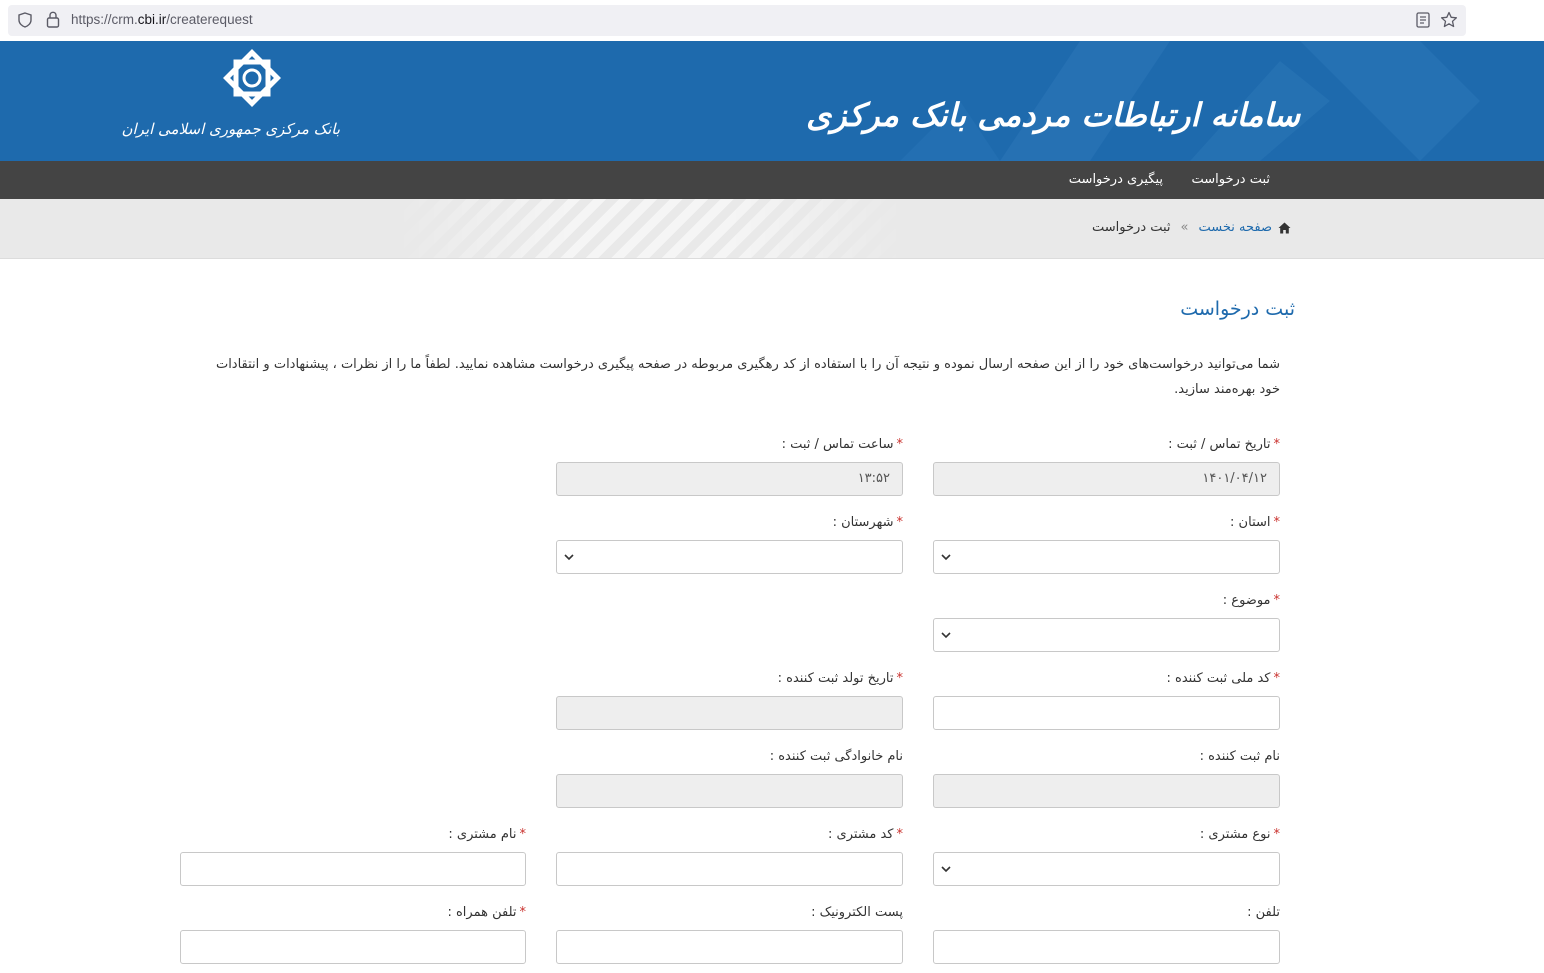 The height and width of the screenshot is (973, 1544). What do you see at coordinates (729, 713) in the screenshot?
I see `birth-date-input` at bounding box center [729, 713].